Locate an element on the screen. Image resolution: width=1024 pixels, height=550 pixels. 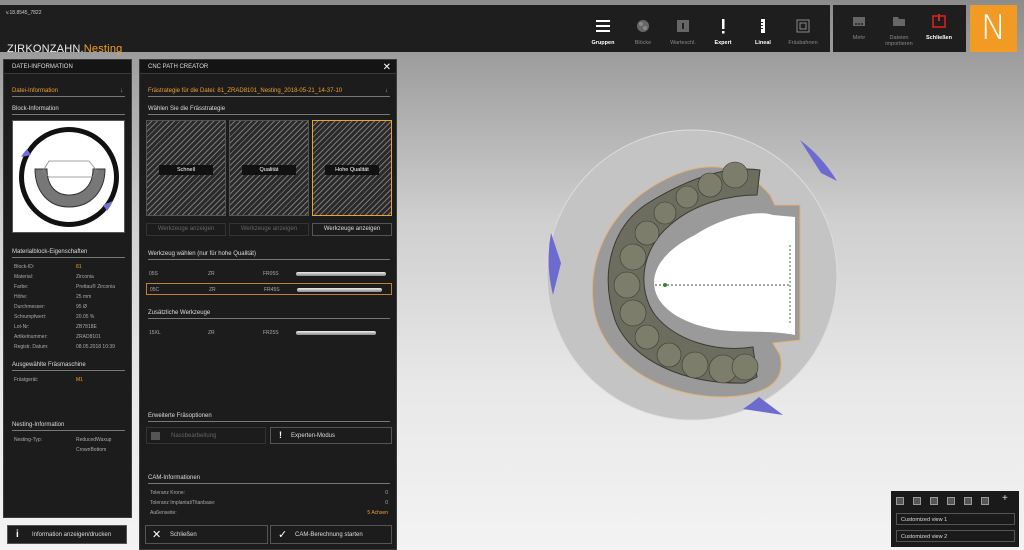
block-preview is located at coordinates (68, 176).